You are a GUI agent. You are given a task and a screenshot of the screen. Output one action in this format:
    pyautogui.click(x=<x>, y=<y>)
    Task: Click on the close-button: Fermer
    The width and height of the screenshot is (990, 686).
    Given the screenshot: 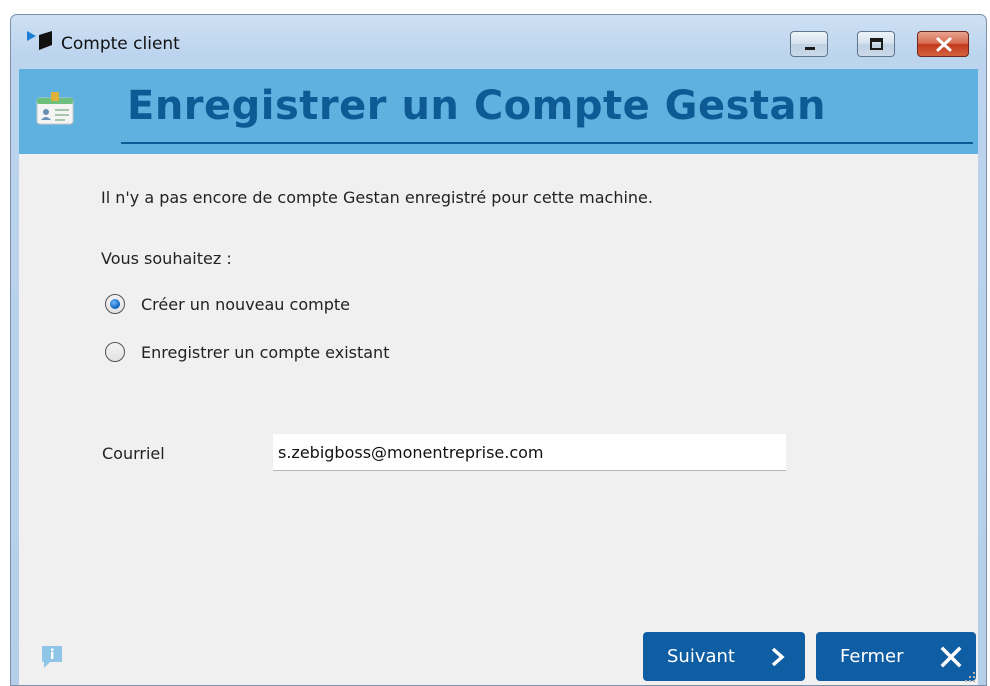 What is the action you would take?
    pyautogui.click(x=896, y=656)
    